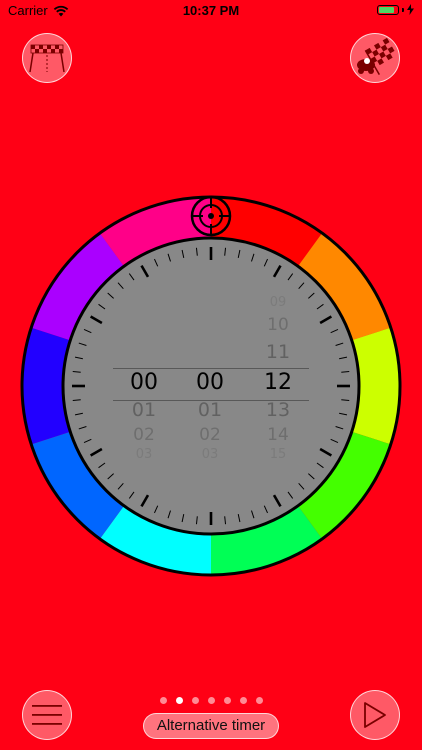  Describe the element at coordinates (47, 715) in the screenshot. I see `hamburger-menu-icon` at that location.